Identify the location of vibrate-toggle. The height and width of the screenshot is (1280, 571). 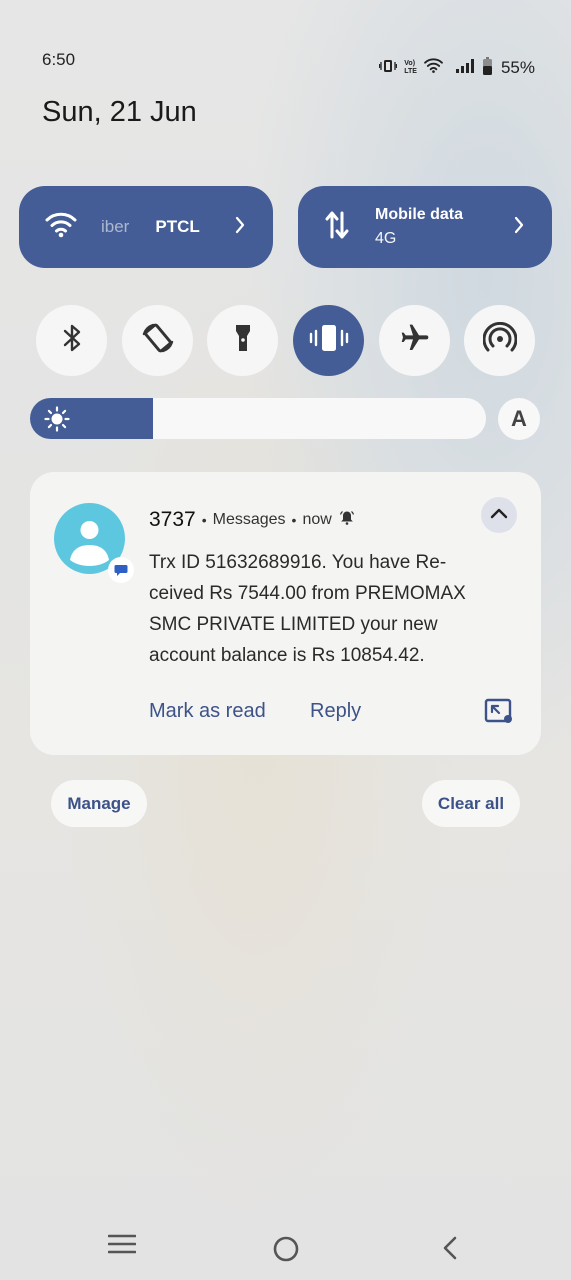
(328, 340).